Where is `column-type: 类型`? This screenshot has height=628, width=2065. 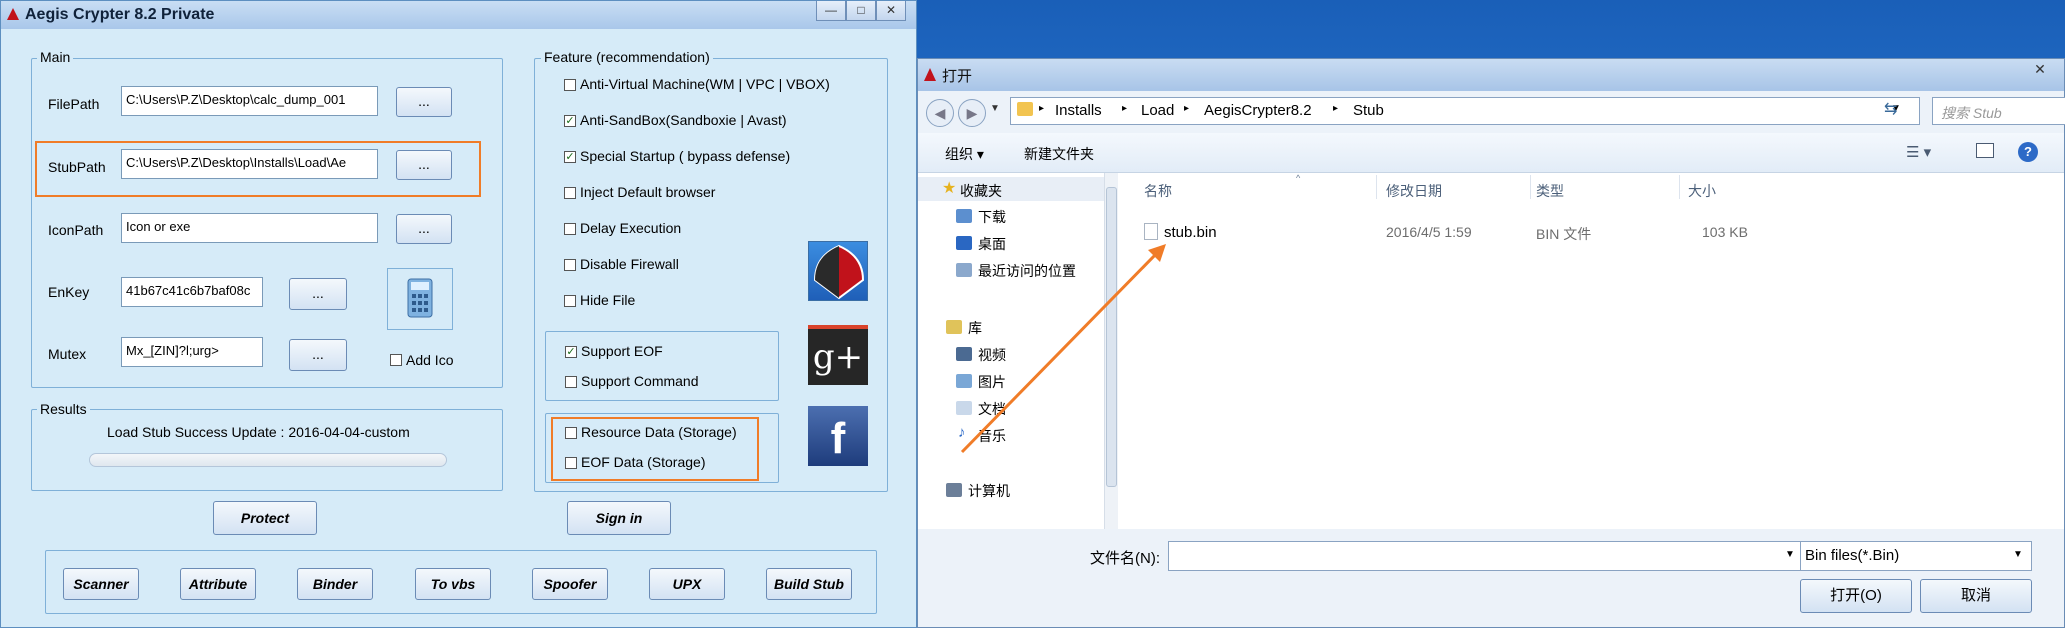
column-type: 类型 is located at coordinates (1550, 191).